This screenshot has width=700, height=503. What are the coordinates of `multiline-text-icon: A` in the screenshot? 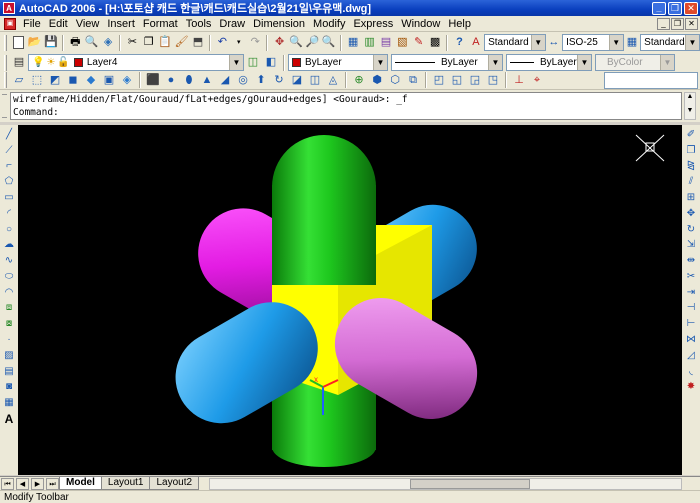 It's located at (9, 418).